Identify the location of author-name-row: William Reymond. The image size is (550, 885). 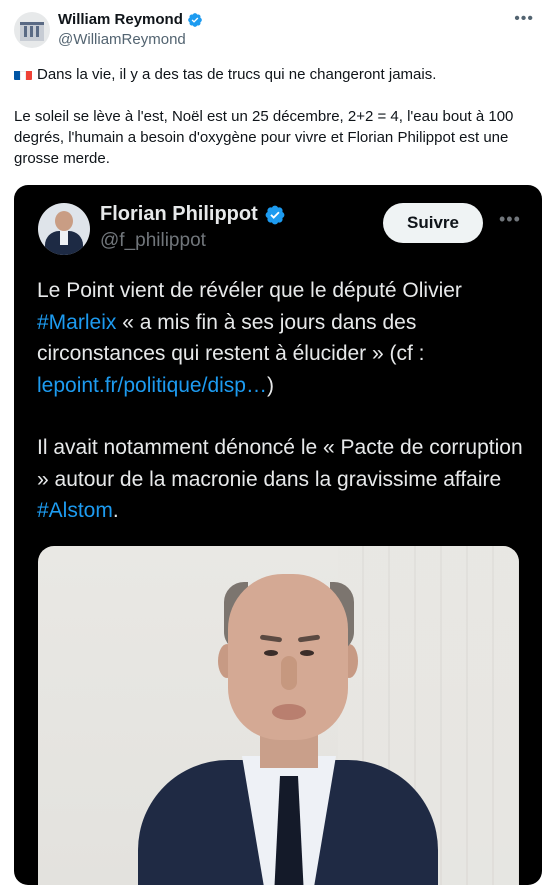
(130, 19).